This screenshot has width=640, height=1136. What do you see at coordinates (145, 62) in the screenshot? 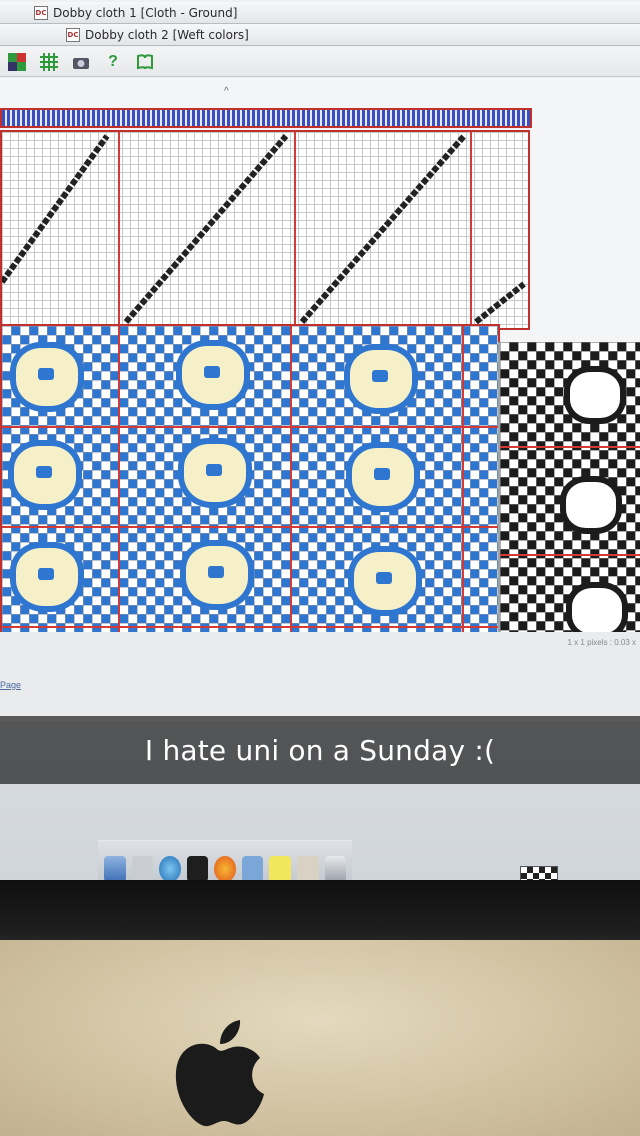
I see `book-icon` at bounding box center [145, 62].